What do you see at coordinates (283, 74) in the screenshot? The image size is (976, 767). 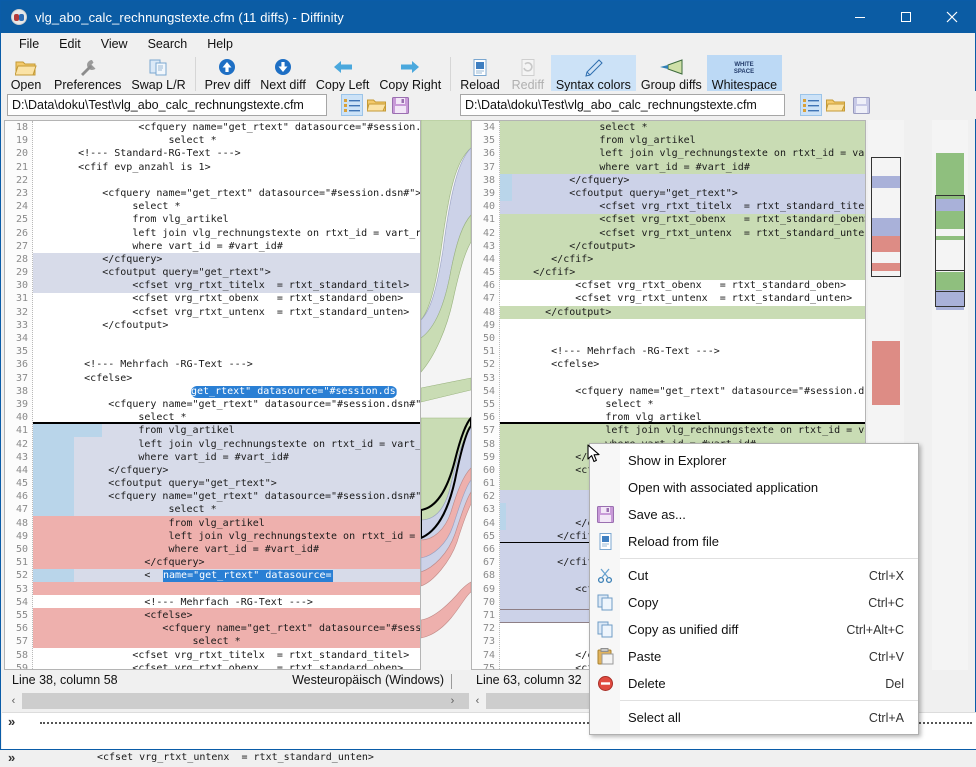 I see `toolbar-button-next-diff: Next diff` at bounding box center [283, 74].